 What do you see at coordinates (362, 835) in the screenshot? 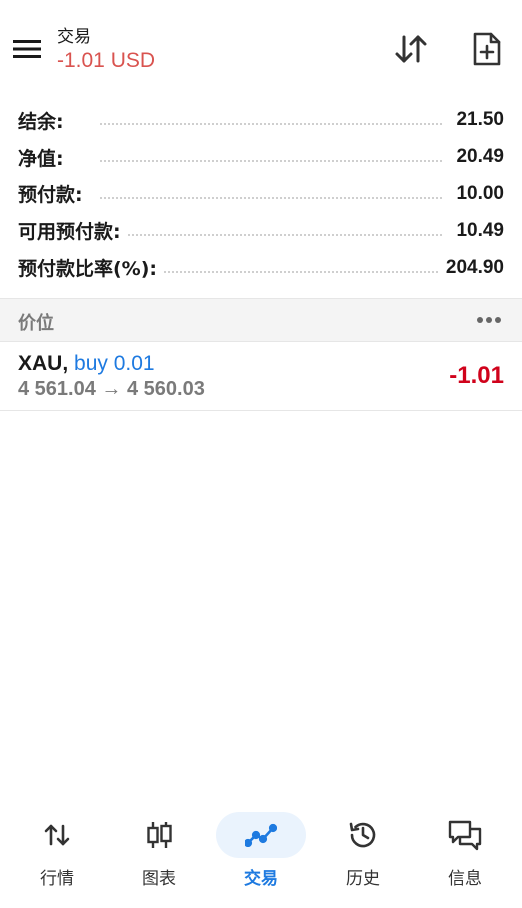
I see `history-clock-icon` at bounding box center [362, 835].